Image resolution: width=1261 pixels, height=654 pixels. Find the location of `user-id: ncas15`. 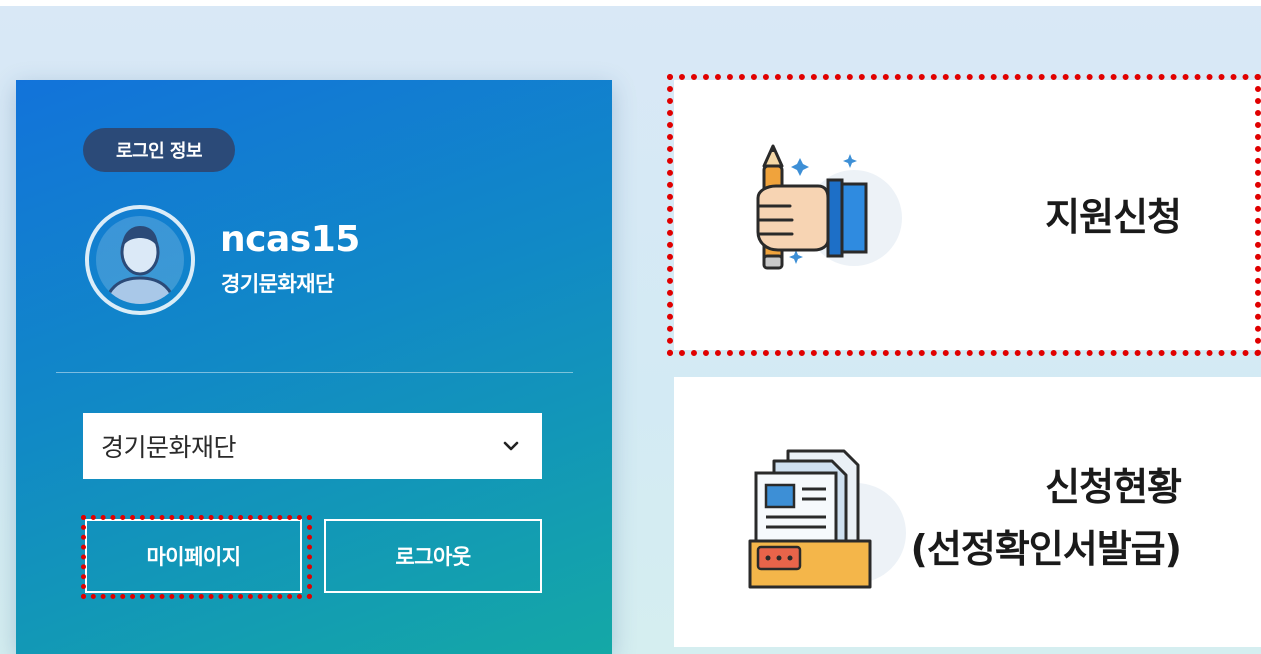

user-id: ncas15 is located at coordinates (290, 239).